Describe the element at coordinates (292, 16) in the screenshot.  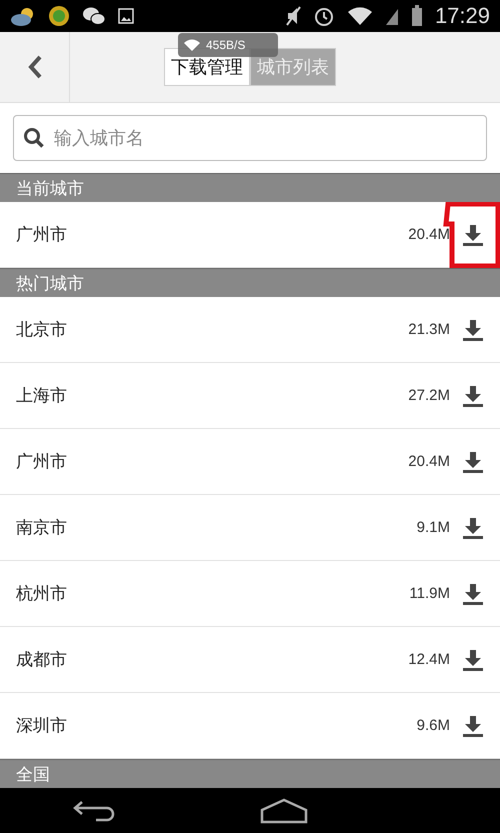
I see `mute-icon` at that location.